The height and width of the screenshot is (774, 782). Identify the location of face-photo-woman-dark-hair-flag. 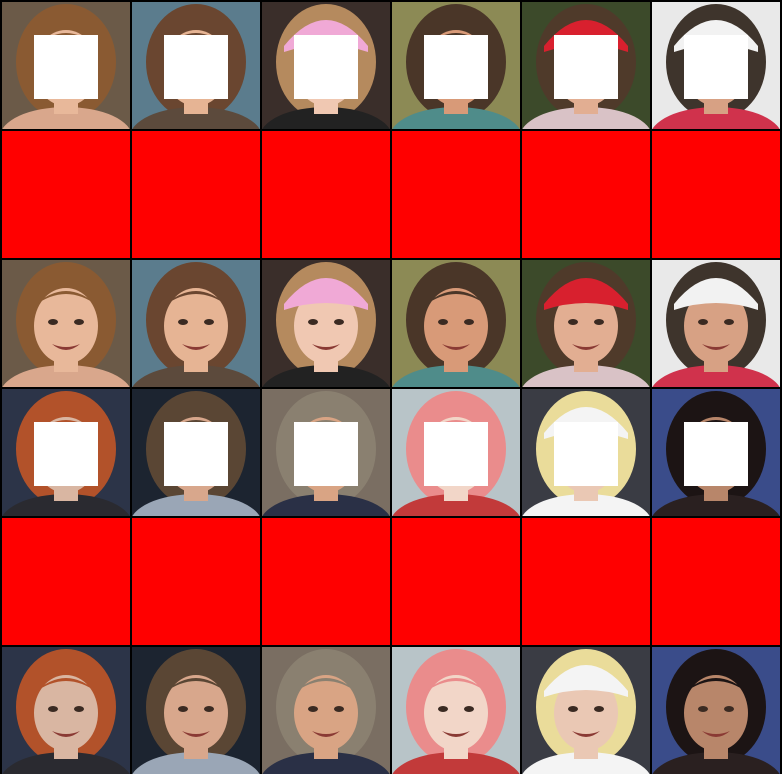
(716, 710).